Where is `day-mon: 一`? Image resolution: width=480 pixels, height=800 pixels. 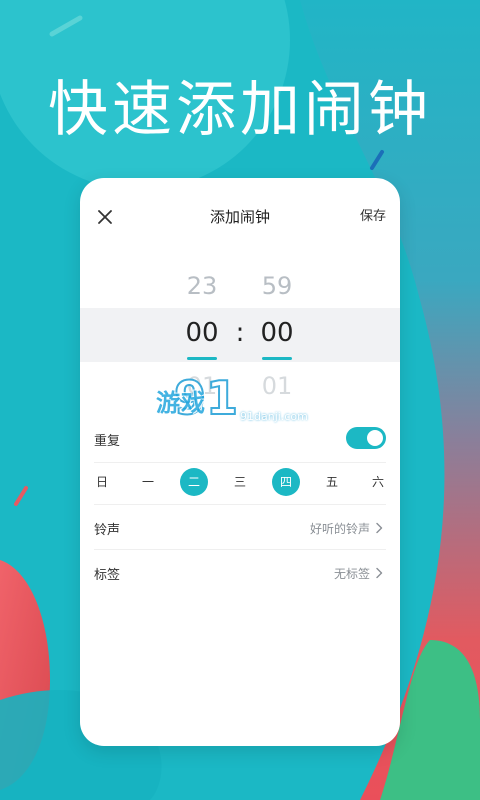 day-mon: 一 is located at coordinates (148, 482).